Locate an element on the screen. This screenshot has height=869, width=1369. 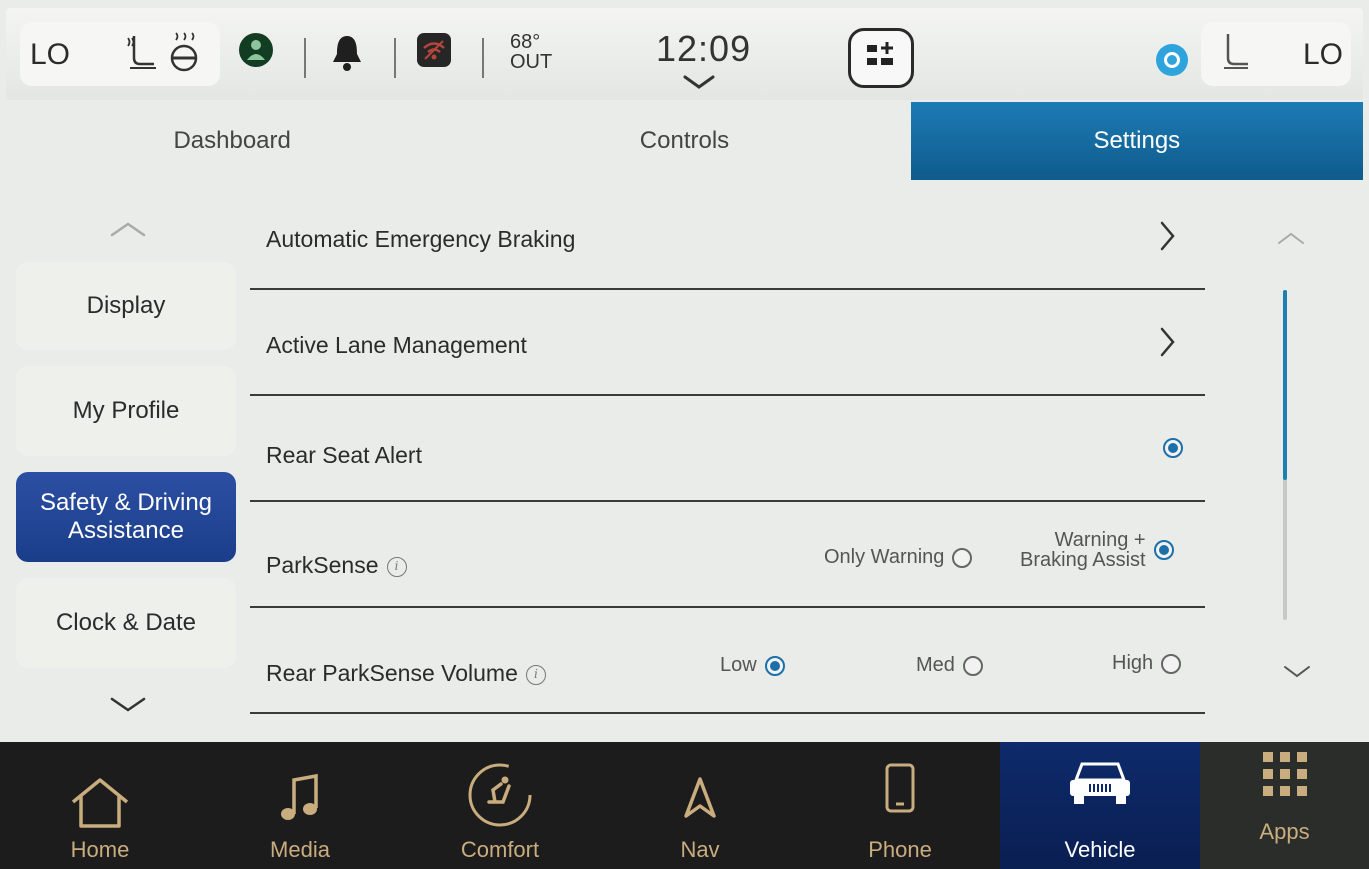
option-med: Med is located at coordinates (949, 665).